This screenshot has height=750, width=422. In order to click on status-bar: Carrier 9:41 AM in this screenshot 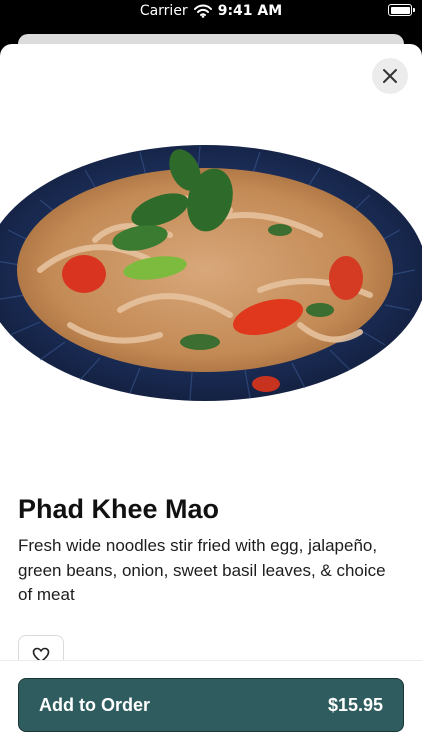, I will do `click(211, 12)`.